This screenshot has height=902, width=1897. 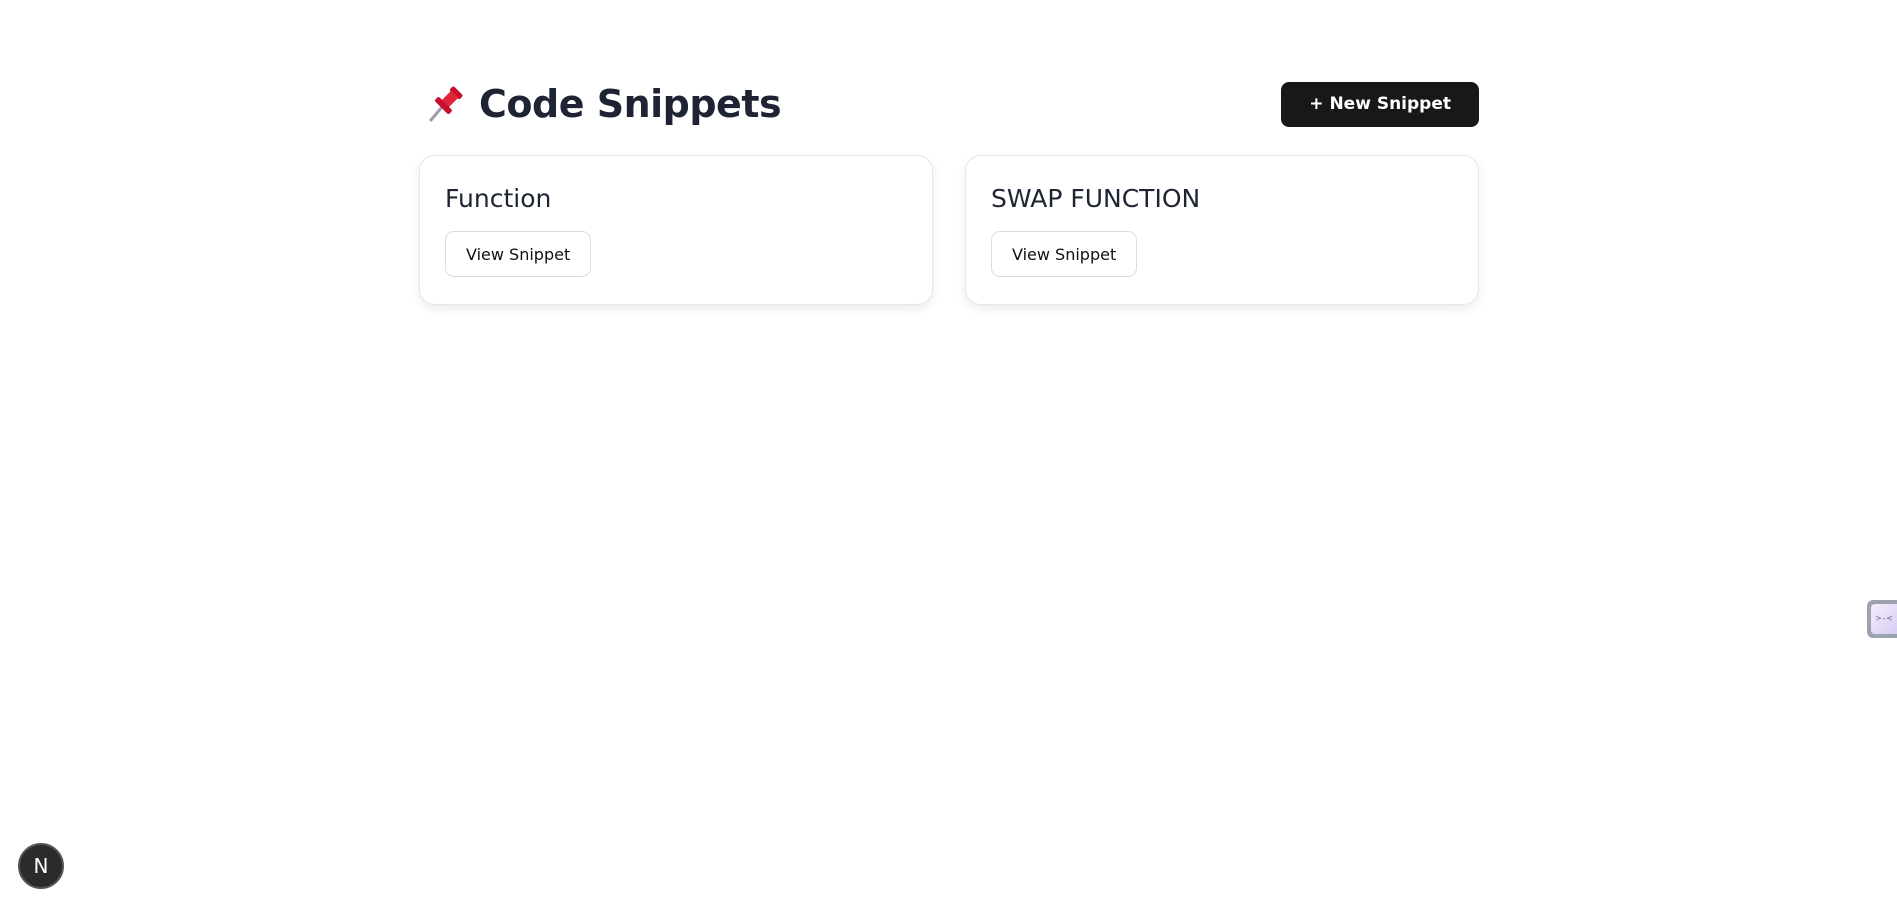 What do you see at coordinates (1096, 198) in the screenshot?
I see `snippet-title: SWAP FUNCTION` at bounding box center [1096, 198].